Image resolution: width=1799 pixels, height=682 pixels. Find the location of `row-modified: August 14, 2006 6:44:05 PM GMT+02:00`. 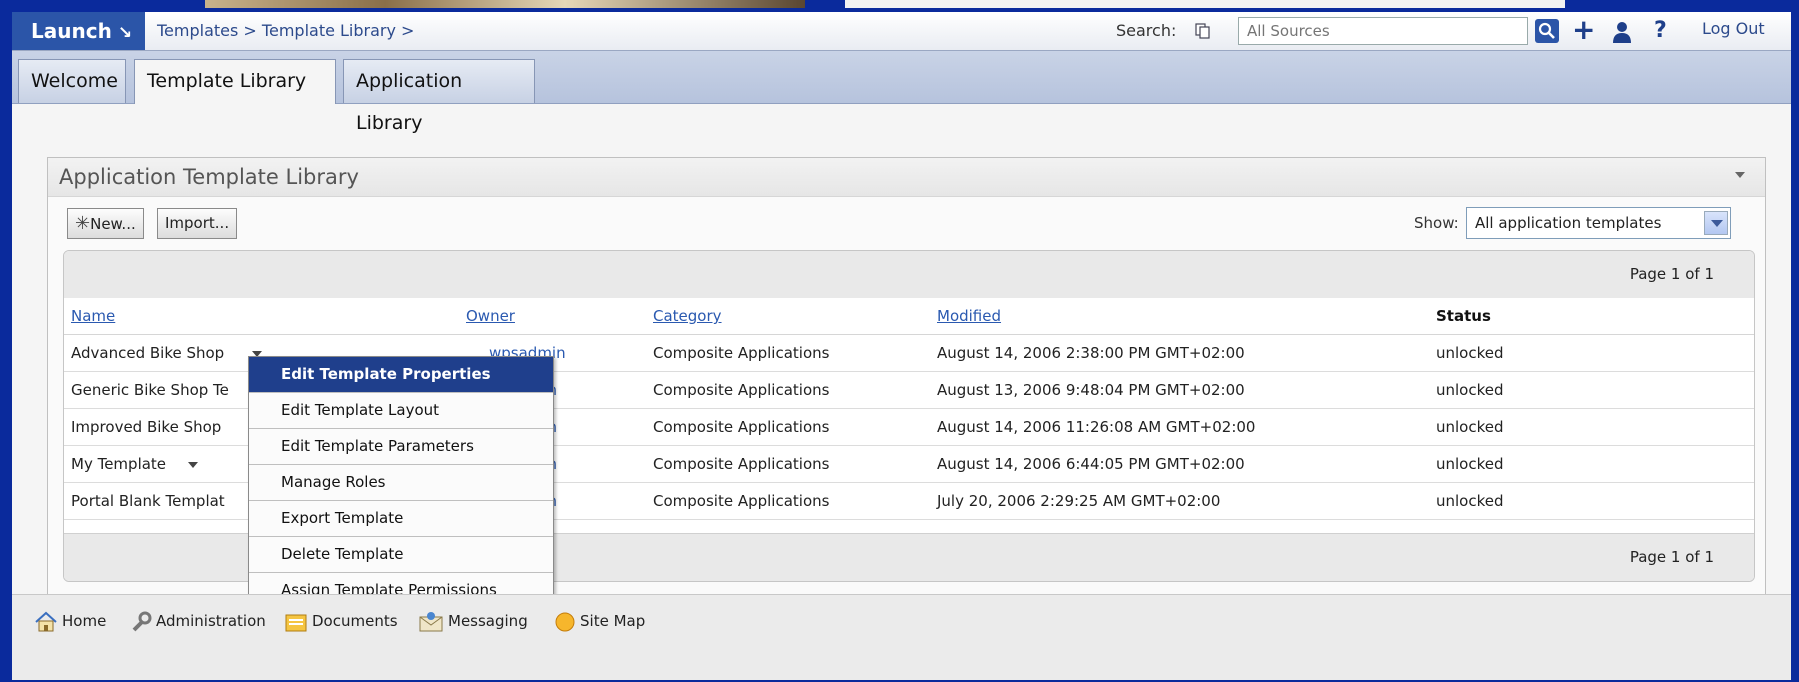

row-modified: August 14, 2006 6:44:05 PM GMT+02:00 is located at coordinates (1091, 464).